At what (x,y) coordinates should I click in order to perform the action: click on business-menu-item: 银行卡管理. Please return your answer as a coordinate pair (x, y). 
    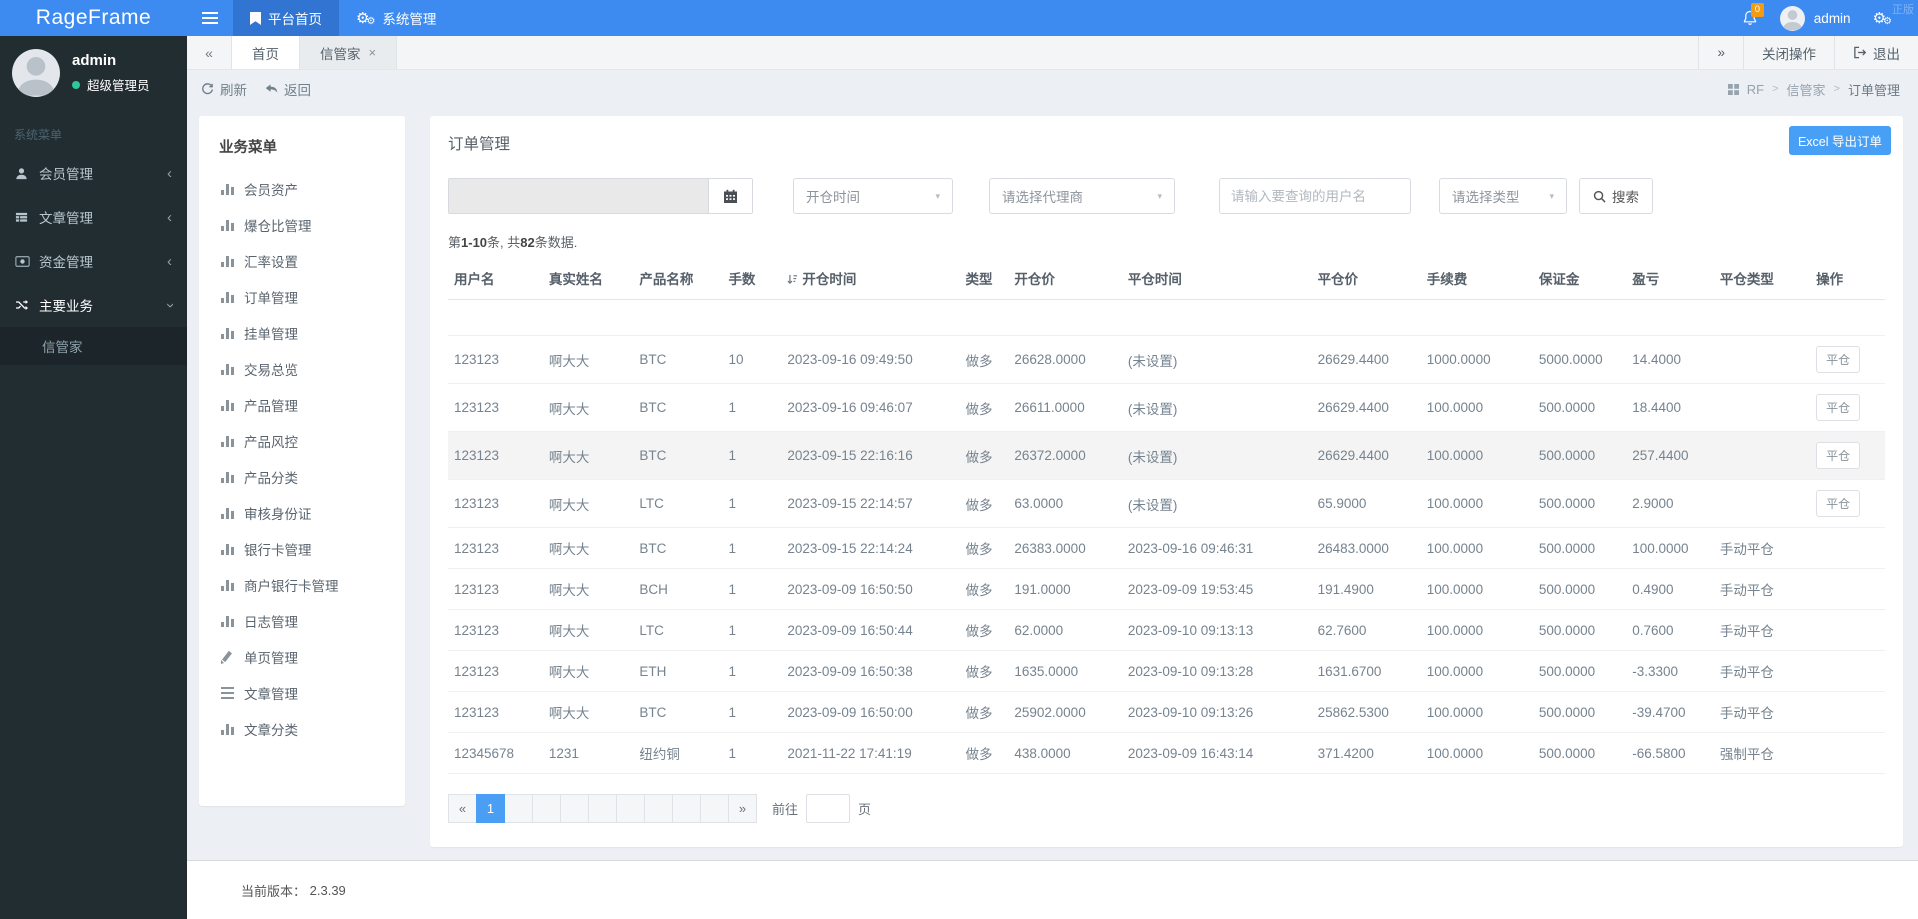
    Looking at the image, I should click on (302, 549).